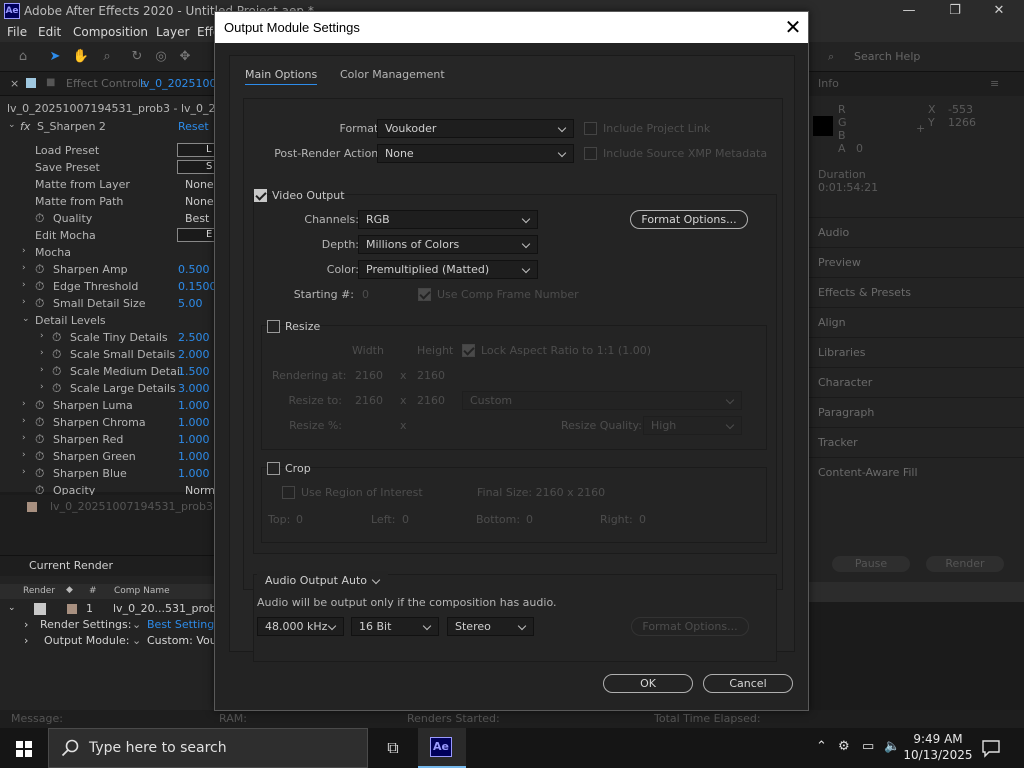 The width and height of the screenshot is (1024, 768). What do you see at coordinates (916, 412) in the screenshot?
I see `panel-tab: Paragraph` at bounding box center [916, 412].